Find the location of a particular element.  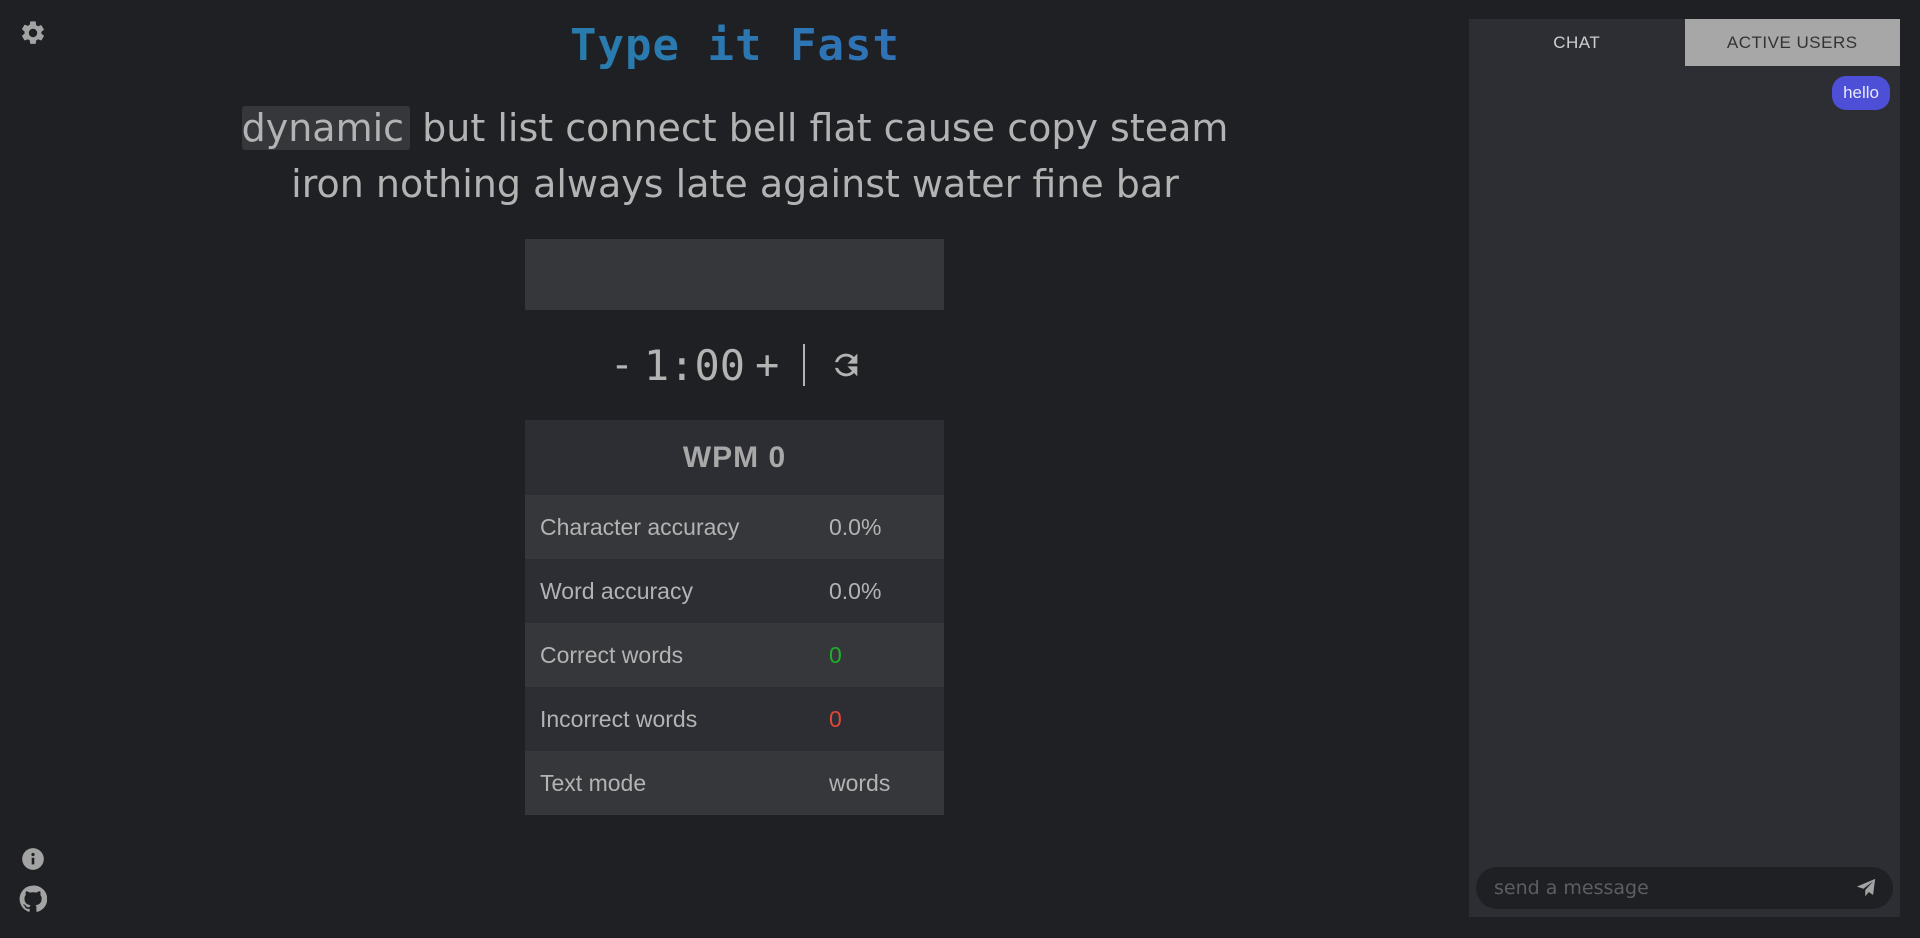

stats-label: Word accuracy is located at coordinates (616, 590).